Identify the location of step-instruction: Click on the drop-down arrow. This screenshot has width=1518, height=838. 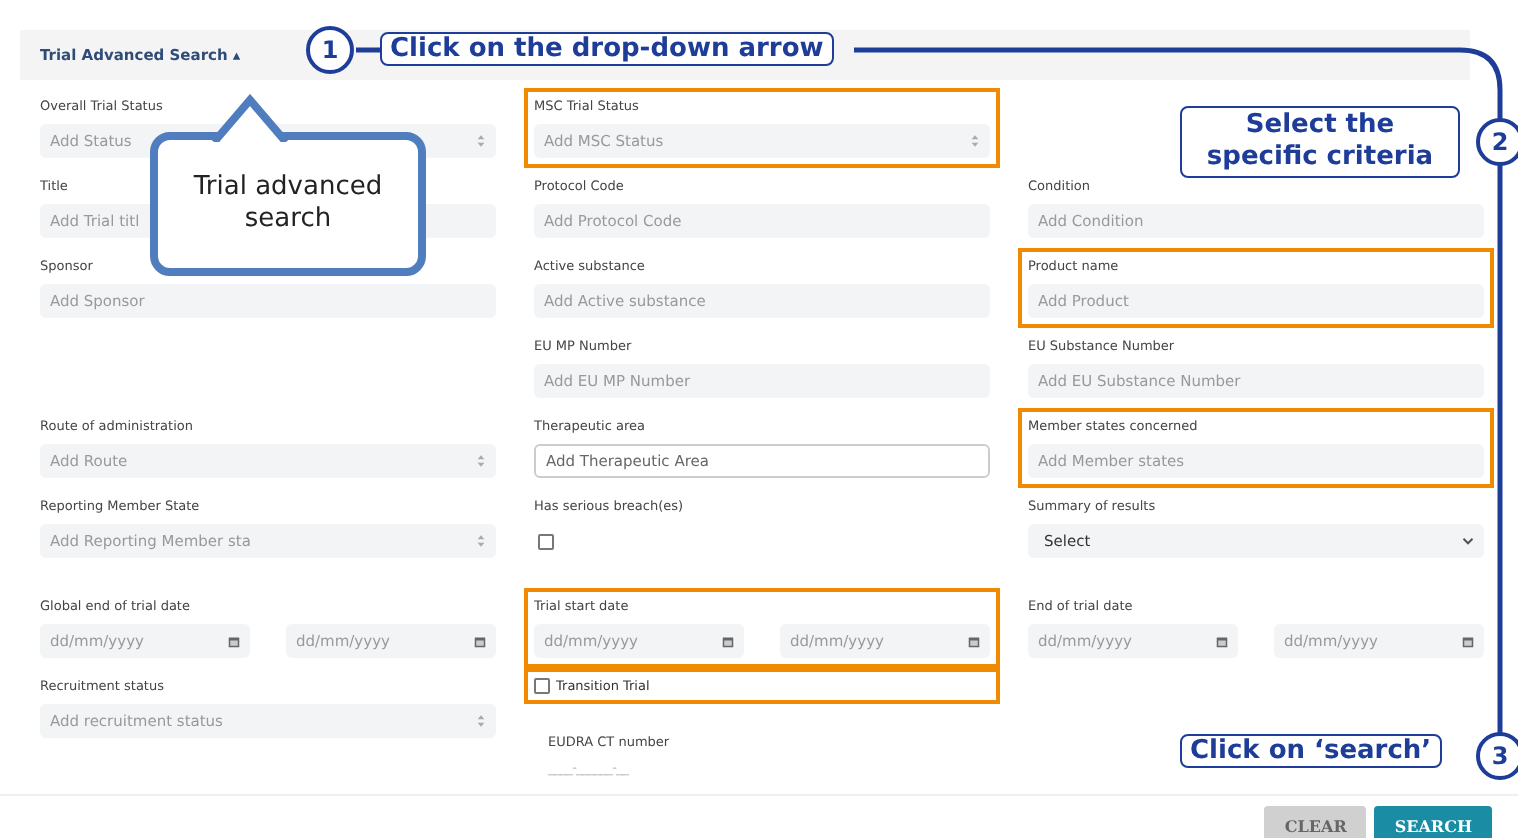
(607, 49).